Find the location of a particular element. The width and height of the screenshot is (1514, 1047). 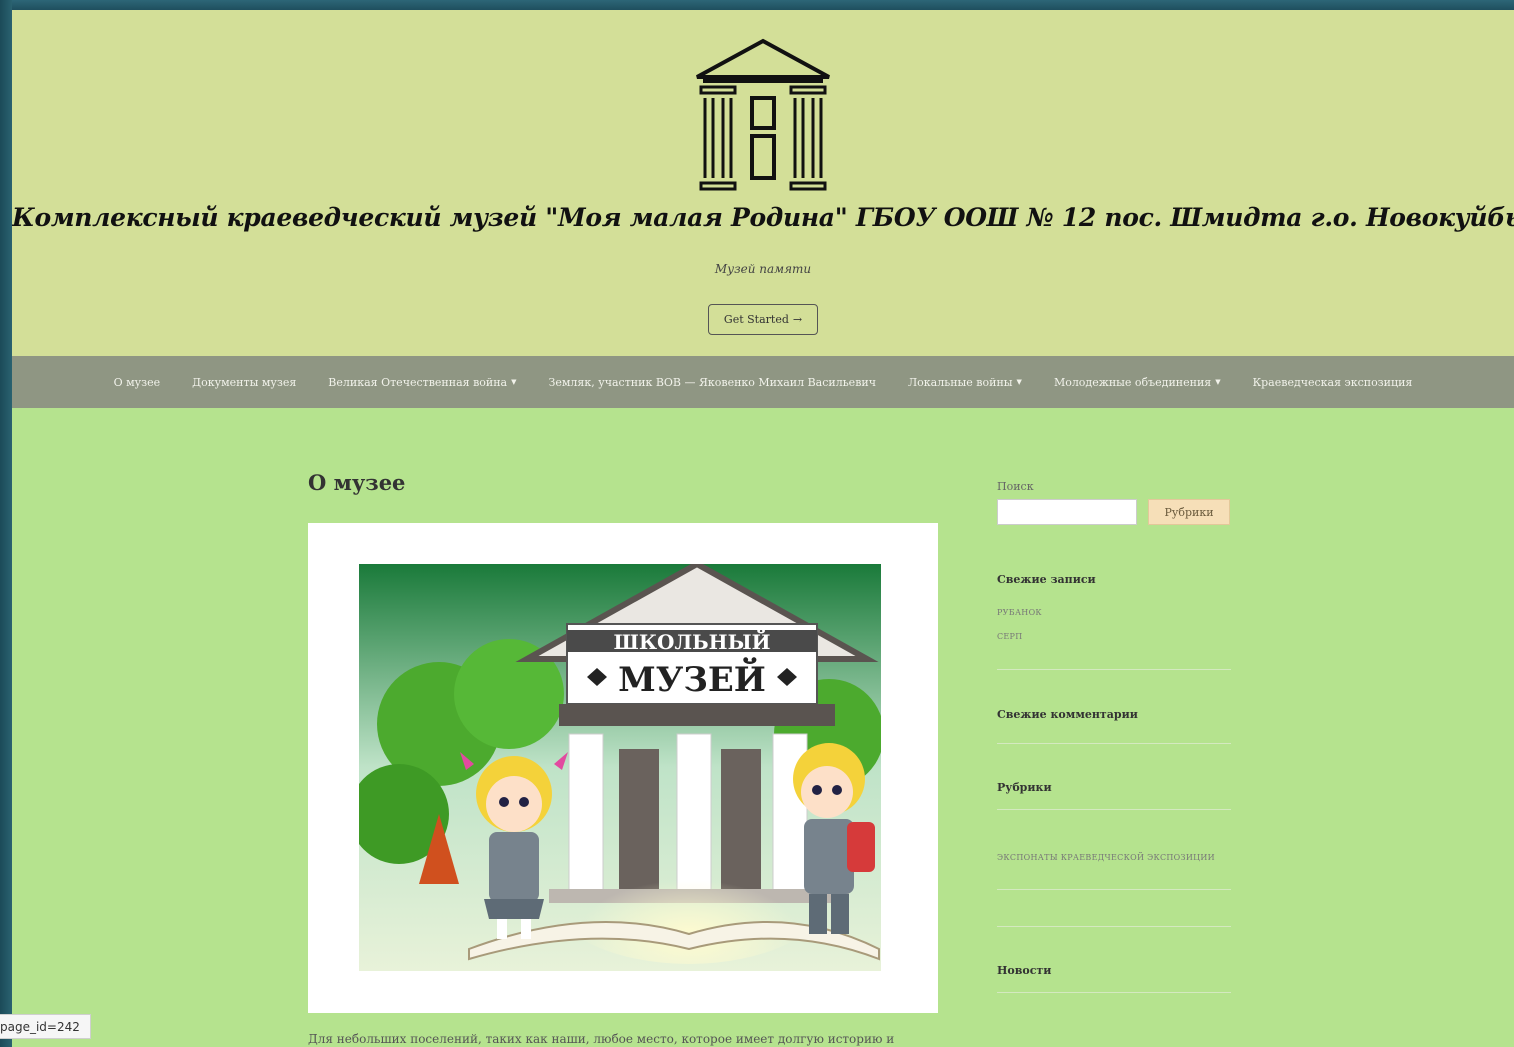

sign-line2: МУЗЕЙ is located at coordinates (692, 678).